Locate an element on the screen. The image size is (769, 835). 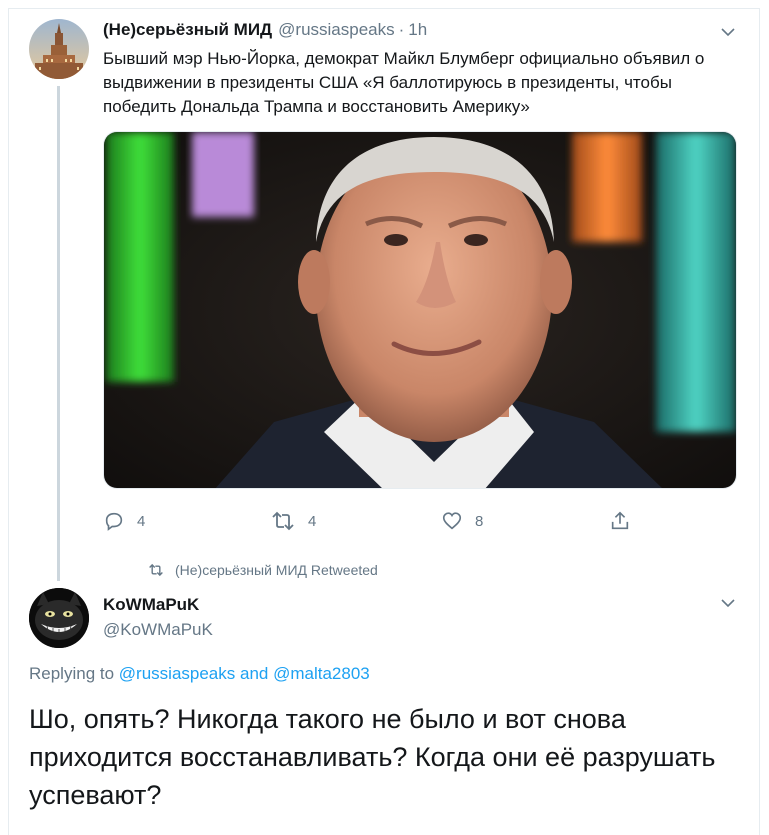
author-name: KoWMaPuK is located at coordinates (151, 605).